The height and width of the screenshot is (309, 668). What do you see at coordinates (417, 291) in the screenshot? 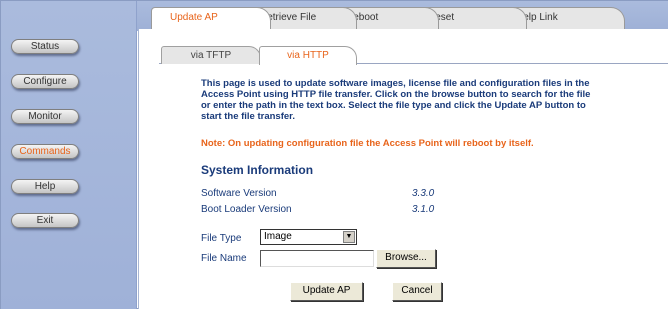
I see `cancel-button: Cancel` at bounding box center [417, 291].